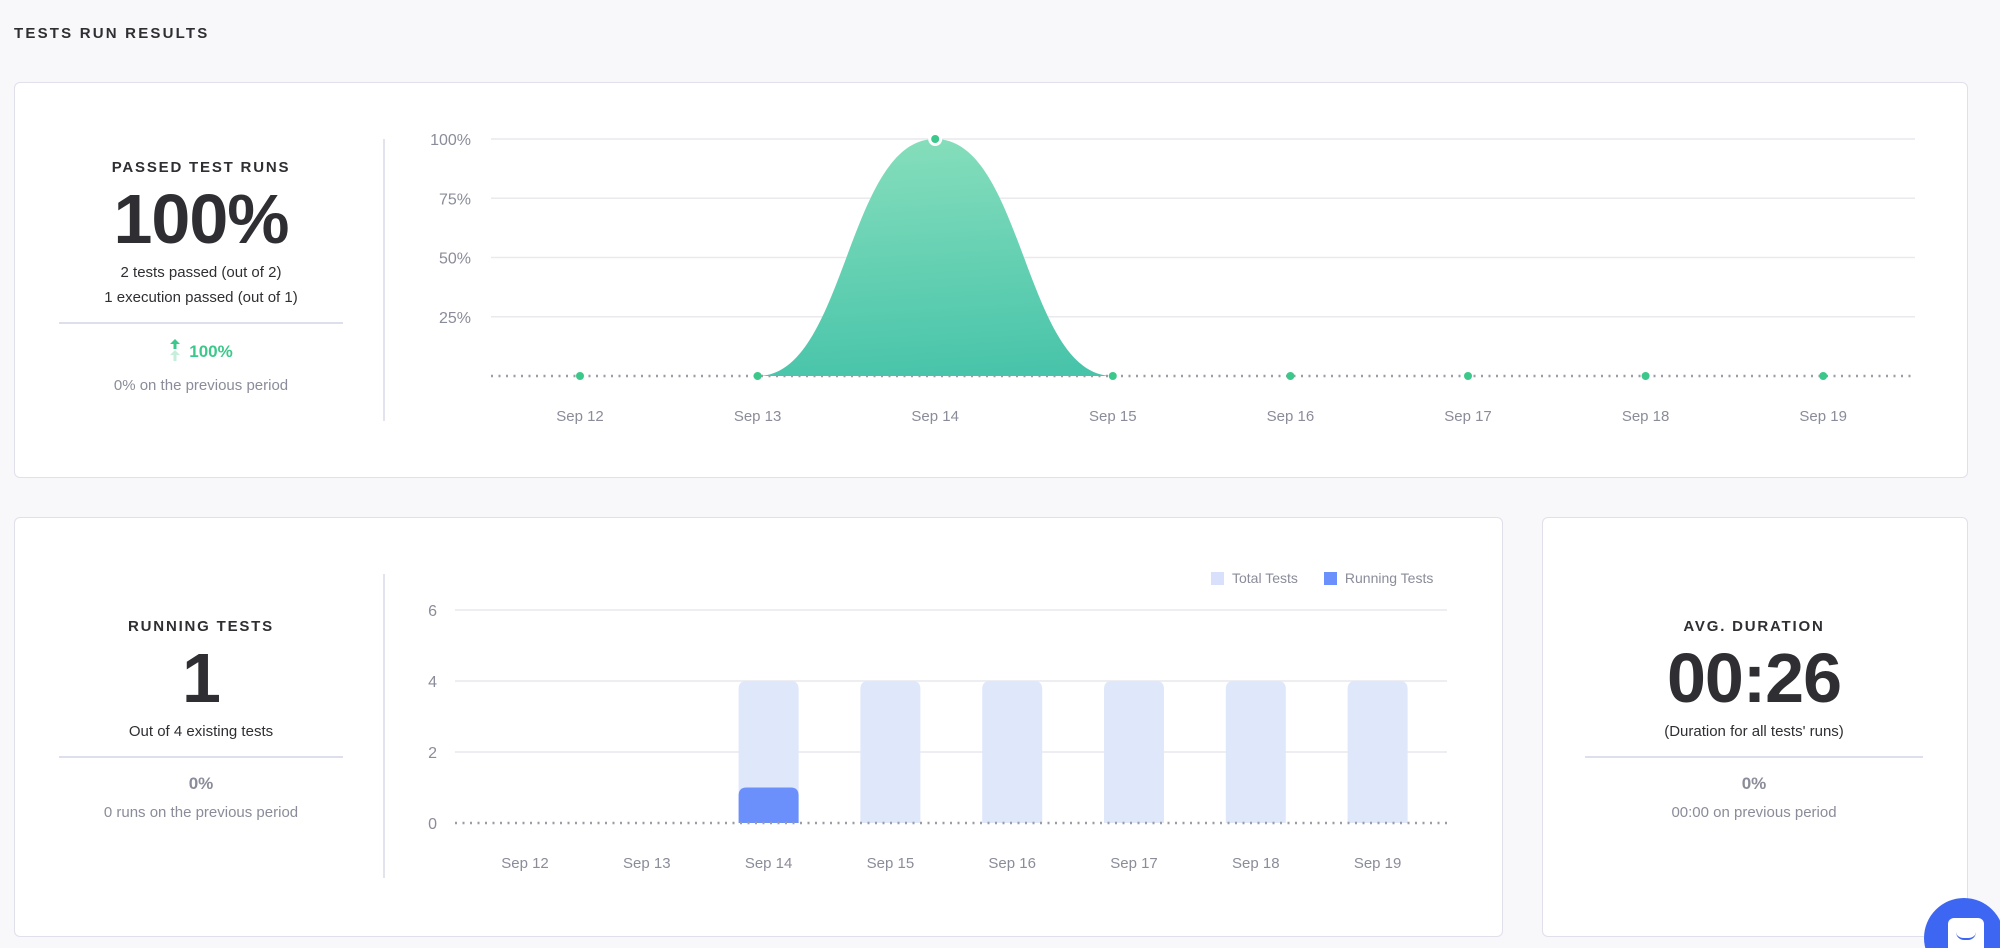  Describe the element at coordinates (432, 682) in the screenshot. I see `y-tick-label: 4` at that location.